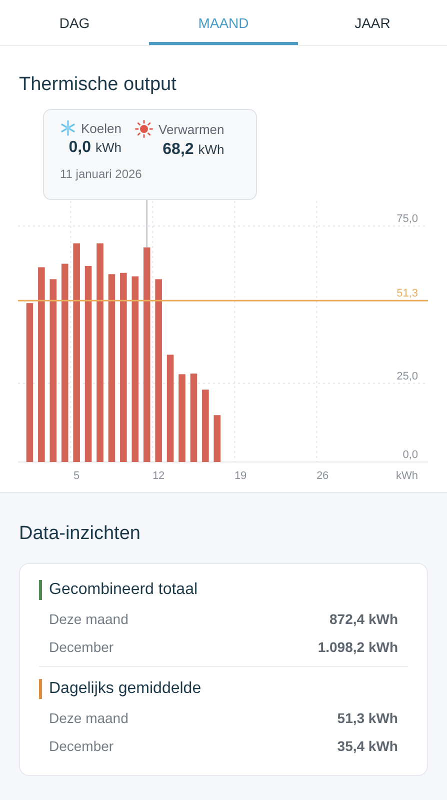  What do you see at coordinates (101, 128) in the screenshot?
I see `tooltip-label: Koelen` at bounding box center [101, 128].